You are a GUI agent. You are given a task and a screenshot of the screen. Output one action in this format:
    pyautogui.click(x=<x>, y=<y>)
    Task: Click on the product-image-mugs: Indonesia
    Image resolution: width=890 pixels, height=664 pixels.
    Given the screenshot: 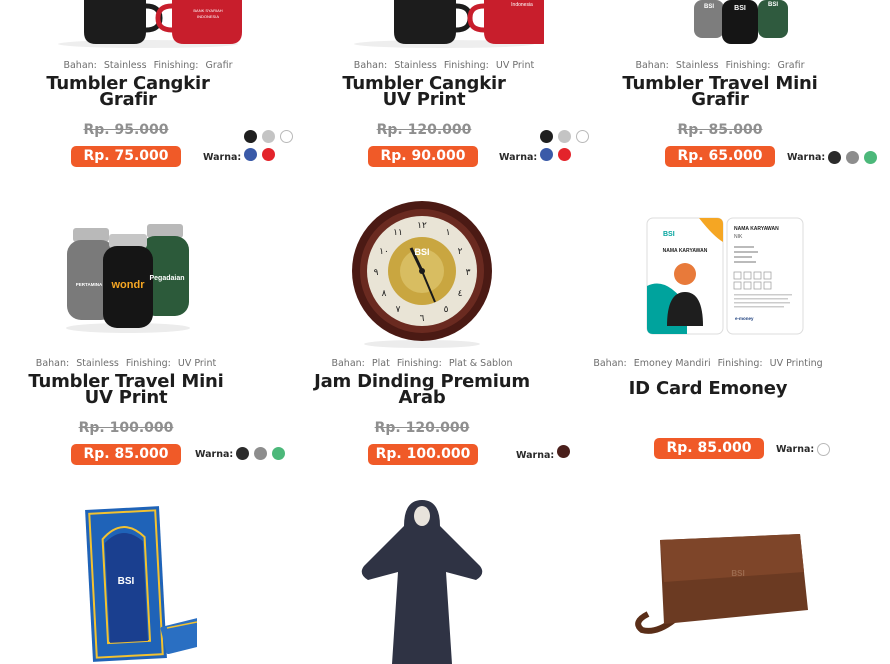 What is the action you would take?
    pyautogui.click(x=444, y=24)
    